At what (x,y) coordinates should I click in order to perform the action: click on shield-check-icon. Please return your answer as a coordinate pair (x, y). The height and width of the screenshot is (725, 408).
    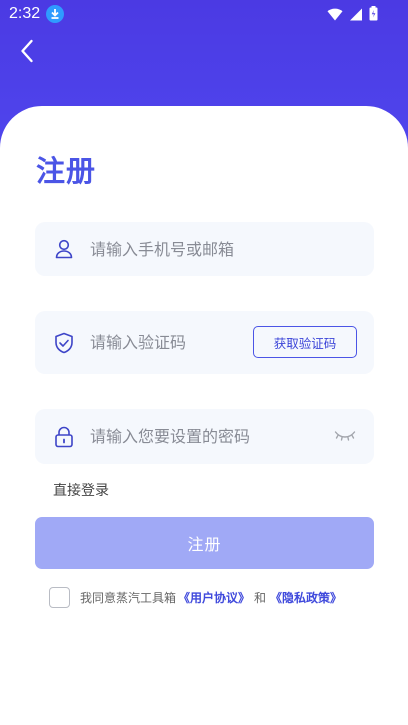
    Looking at the image, I should click on (64, 342).